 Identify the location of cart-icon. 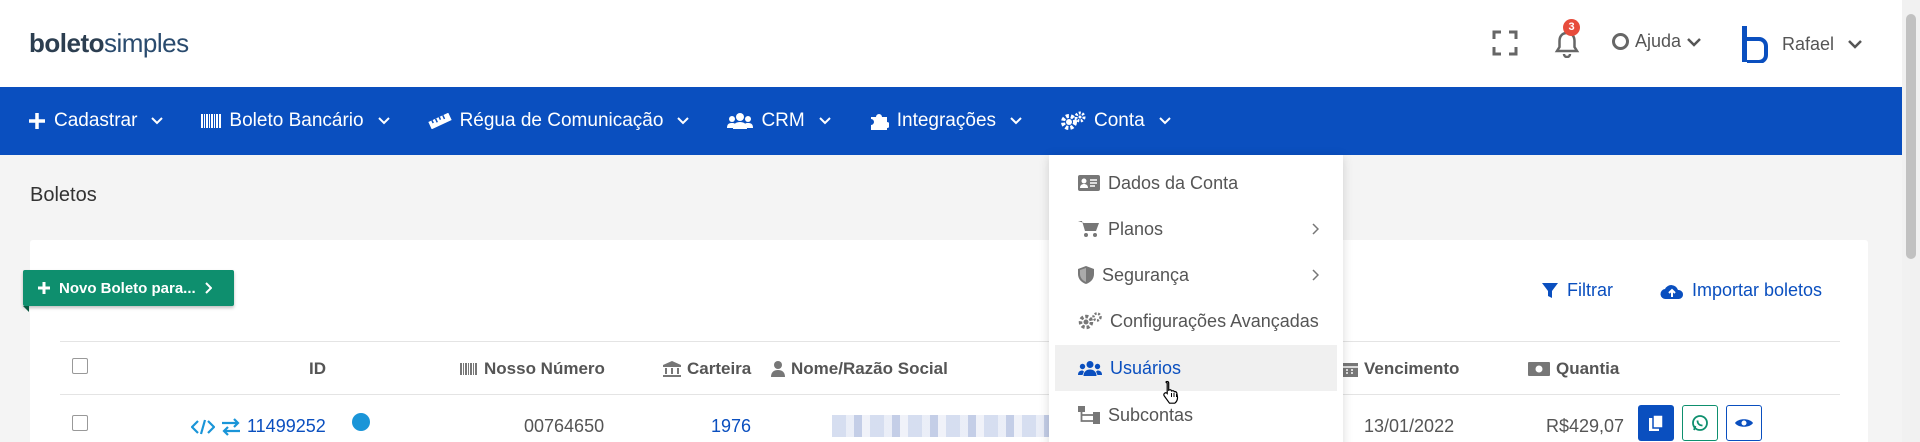
(1088, 229).